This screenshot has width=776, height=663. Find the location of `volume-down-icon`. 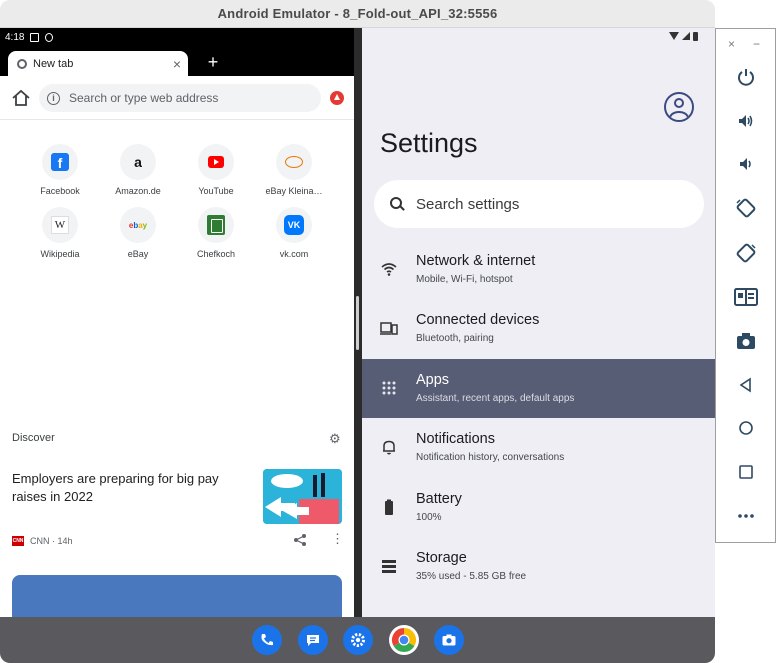

volume-down-icon is located at coordinates (745, 164).